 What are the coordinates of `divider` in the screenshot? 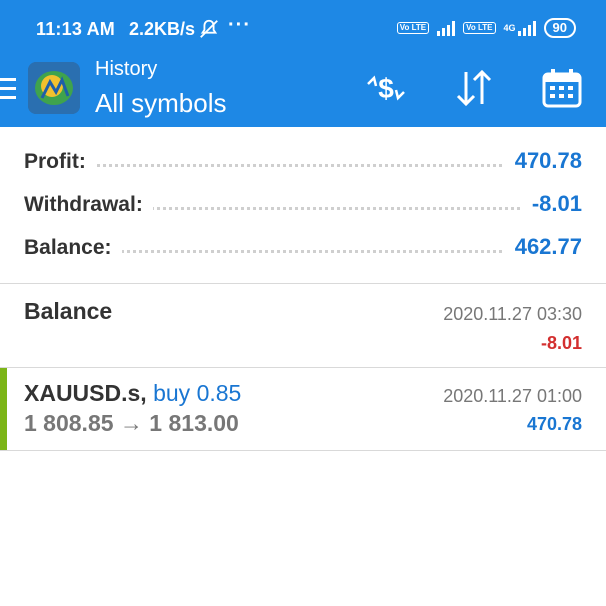 It's located at (303, 450).